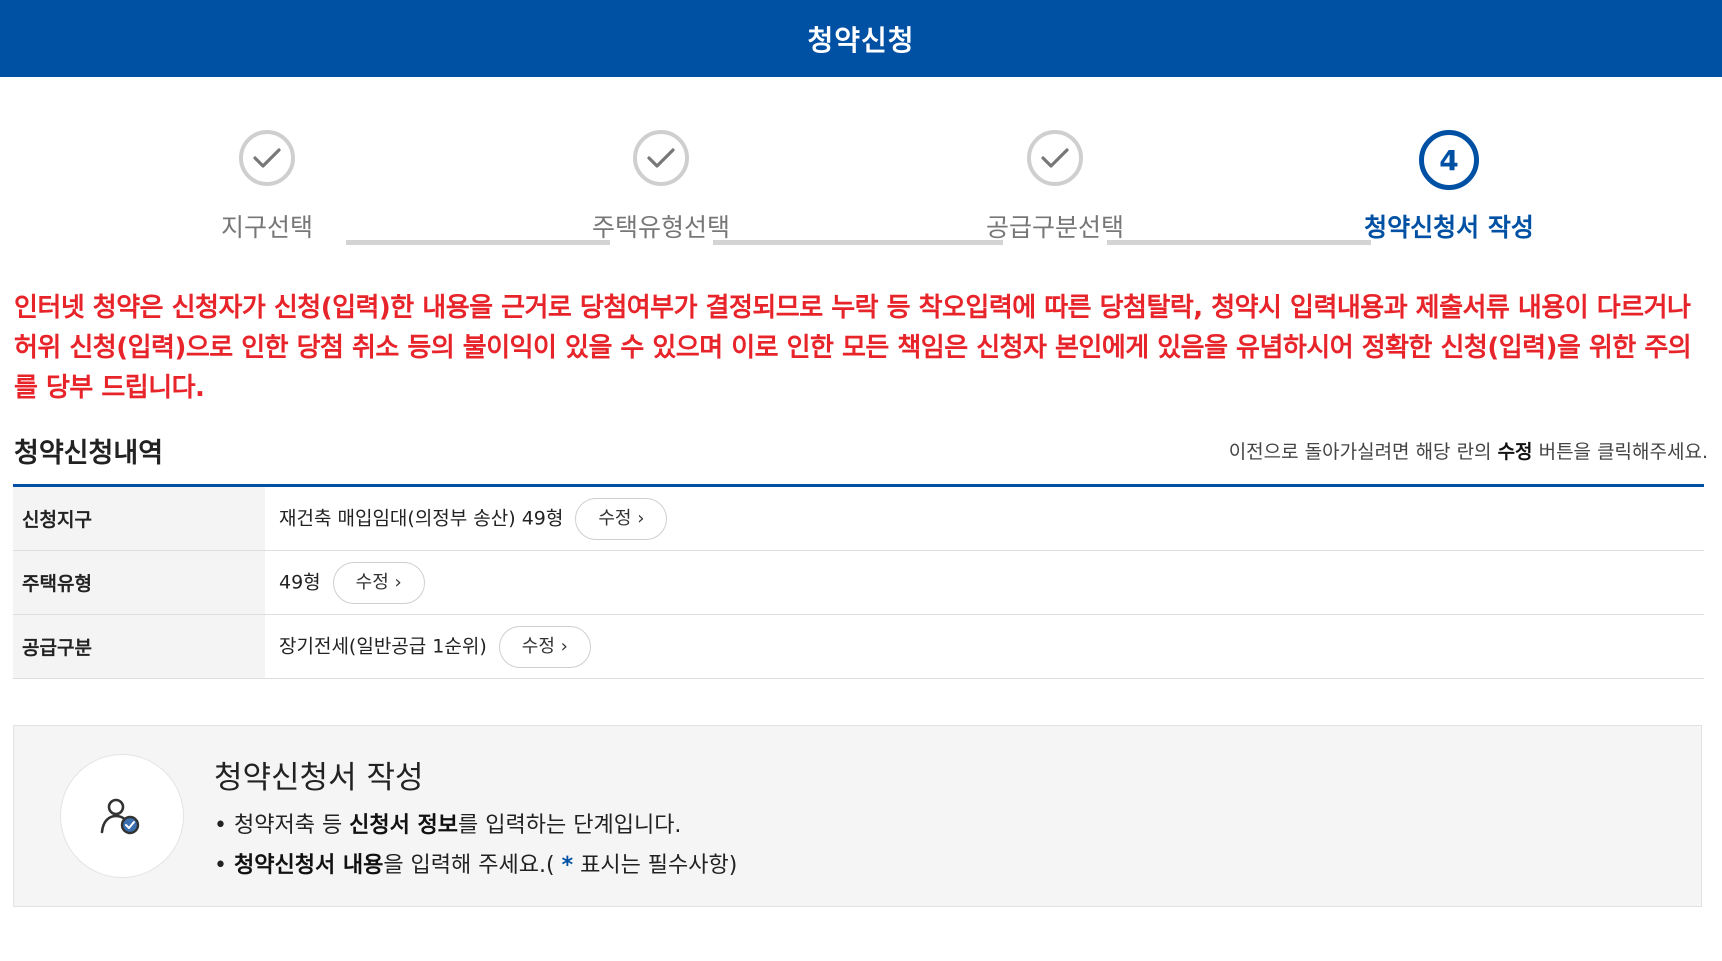 Image resolution: width=1722 pixels, height=961 pixels. Describe the element at coordinates (421, 518) in the screenshot. I see `row-value-text: 재건축 매입임대(의정부 송산) 49형` at that location.